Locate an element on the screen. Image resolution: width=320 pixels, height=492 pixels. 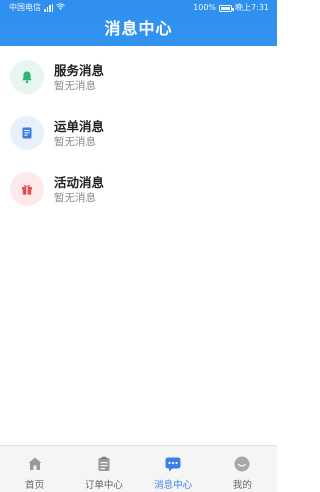
bell-icon is located at coordinates (27, 77).